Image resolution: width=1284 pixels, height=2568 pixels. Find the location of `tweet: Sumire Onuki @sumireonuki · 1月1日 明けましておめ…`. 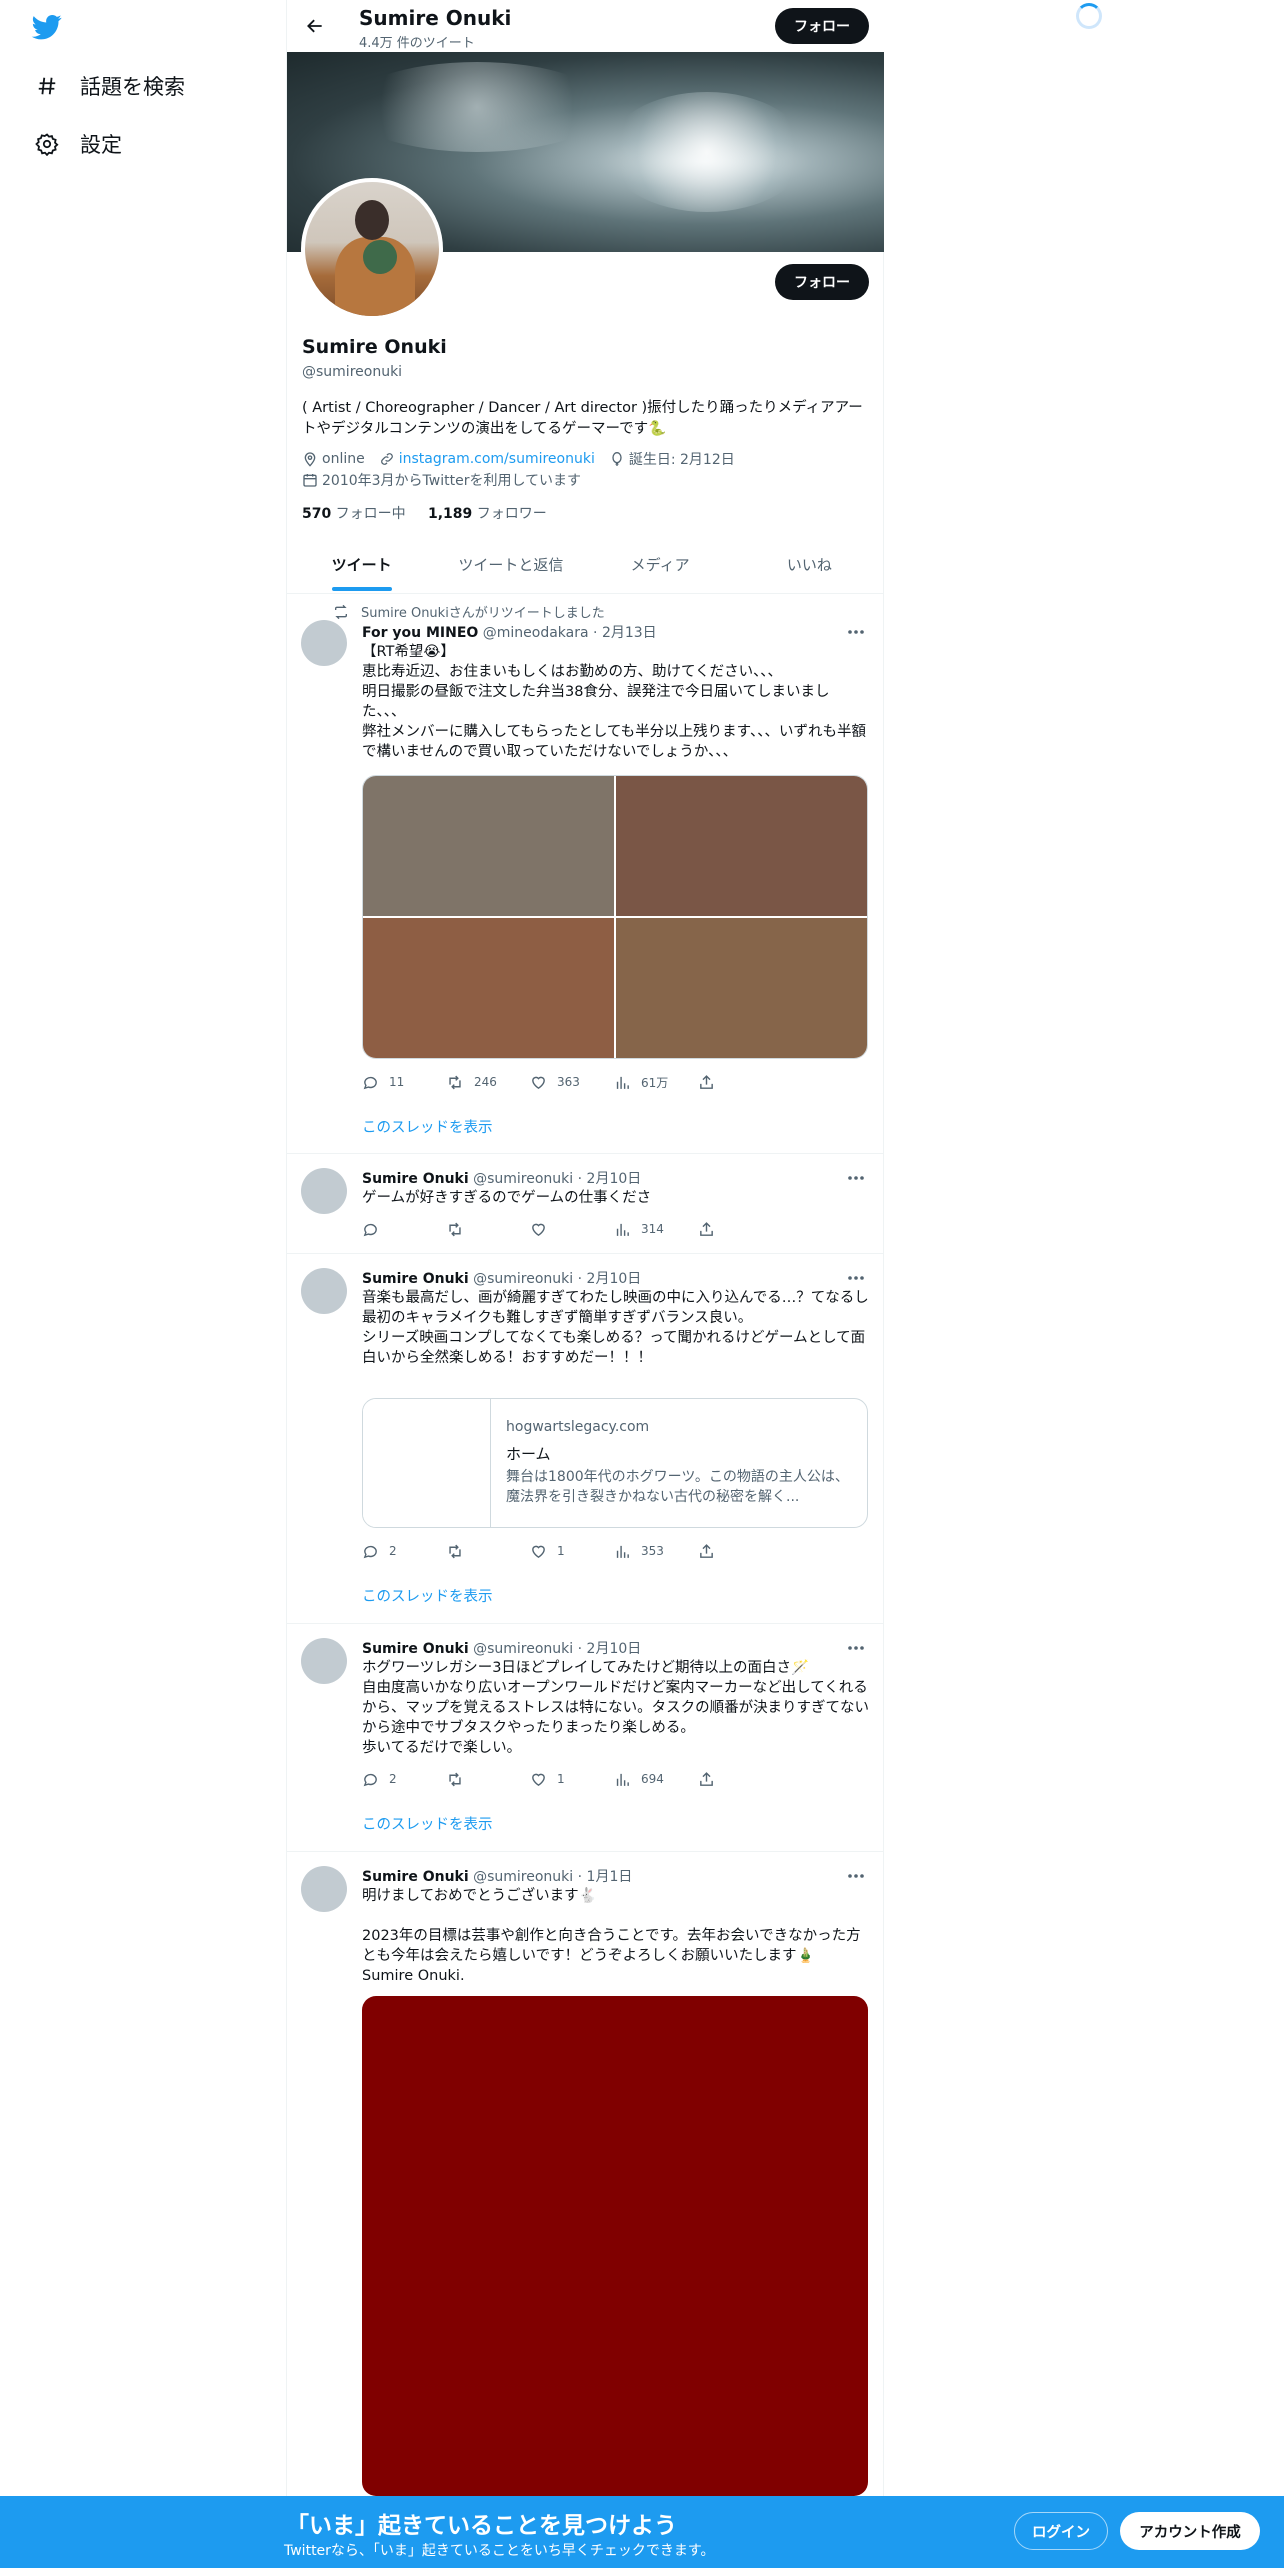

tweet: Sumire Onuki @sumireonuki · 1月1日 明けましておめ… is located at coordinates (585, 2174).